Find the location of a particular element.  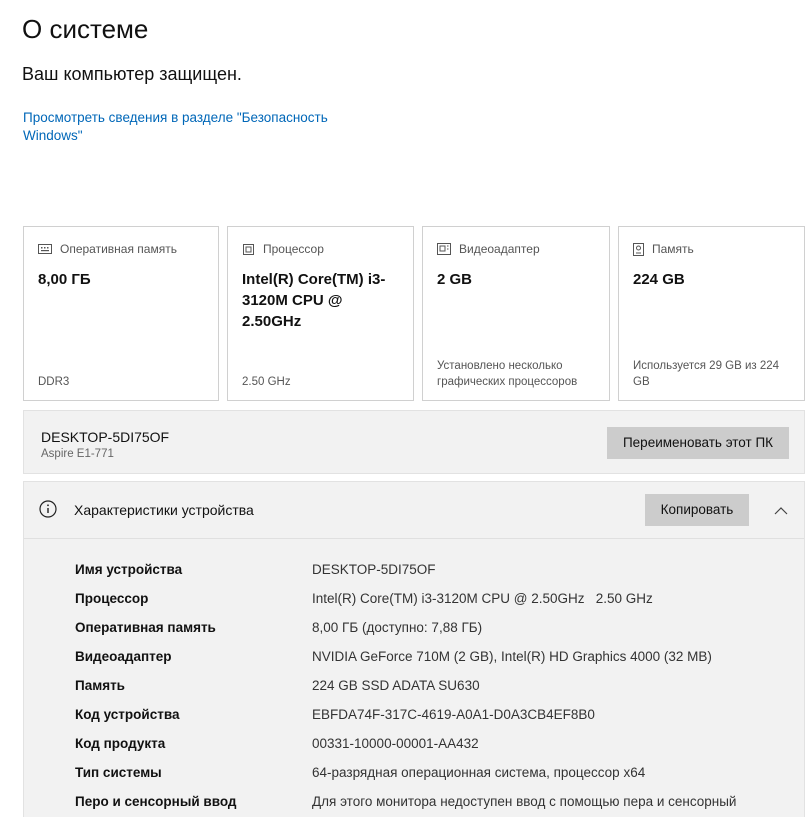

card-value: 224 GB is located at coordinates (659, 279).